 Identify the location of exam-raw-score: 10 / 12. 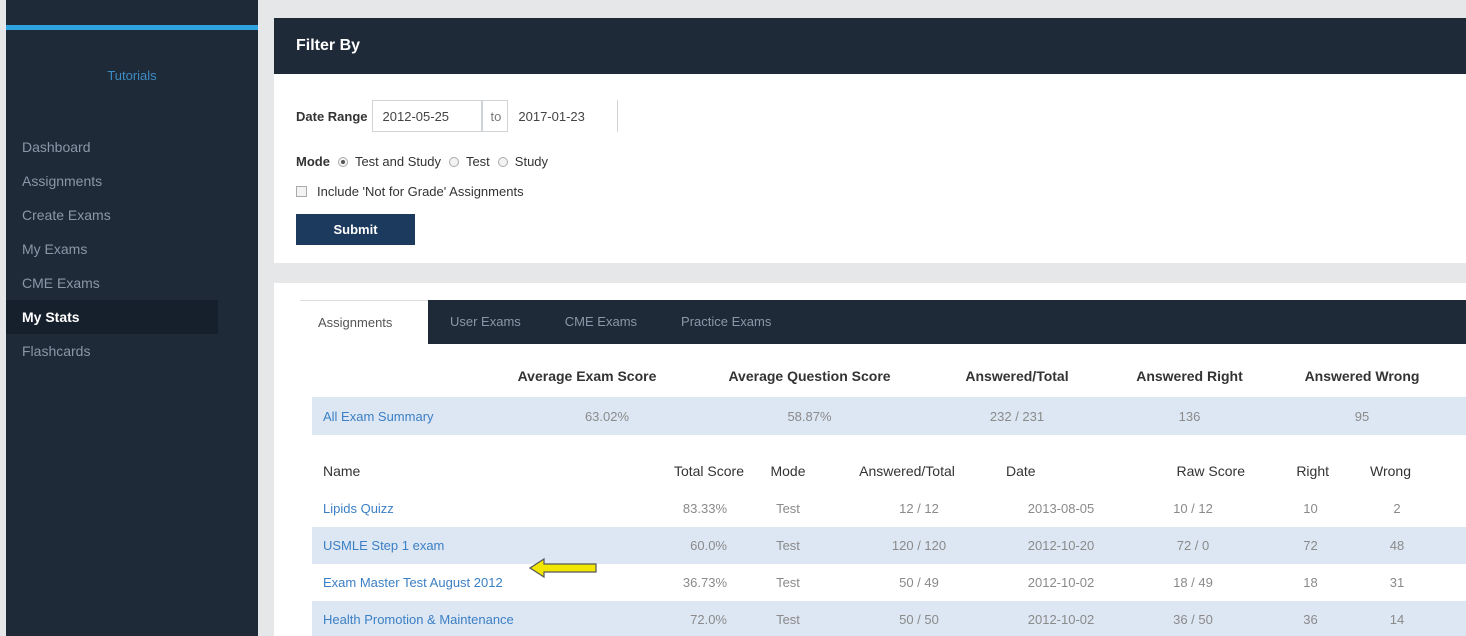
(1193, 508).